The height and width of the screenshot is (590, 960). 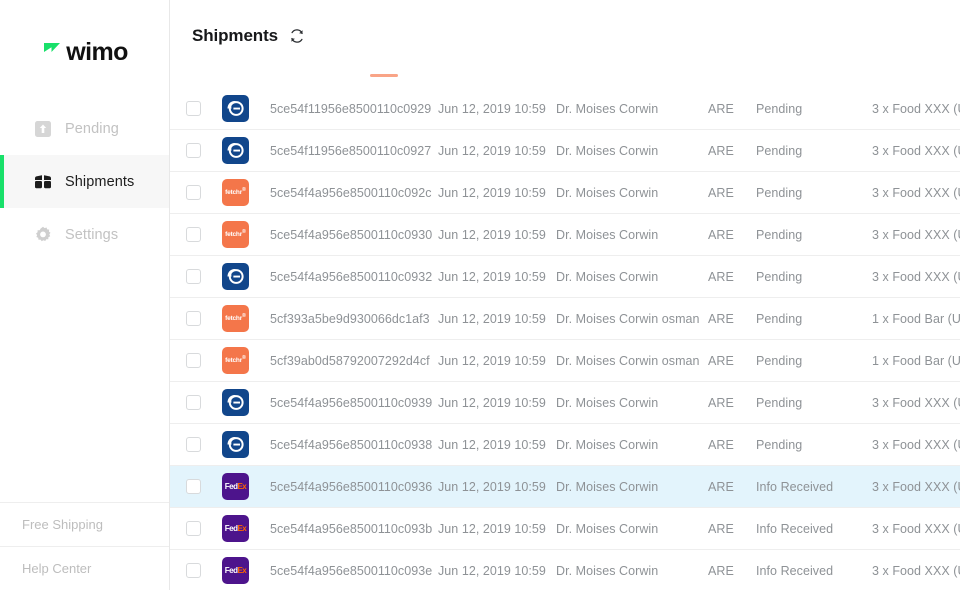 I want to click on footer-link-help-center: Help Center, so click(x=84, y=568).